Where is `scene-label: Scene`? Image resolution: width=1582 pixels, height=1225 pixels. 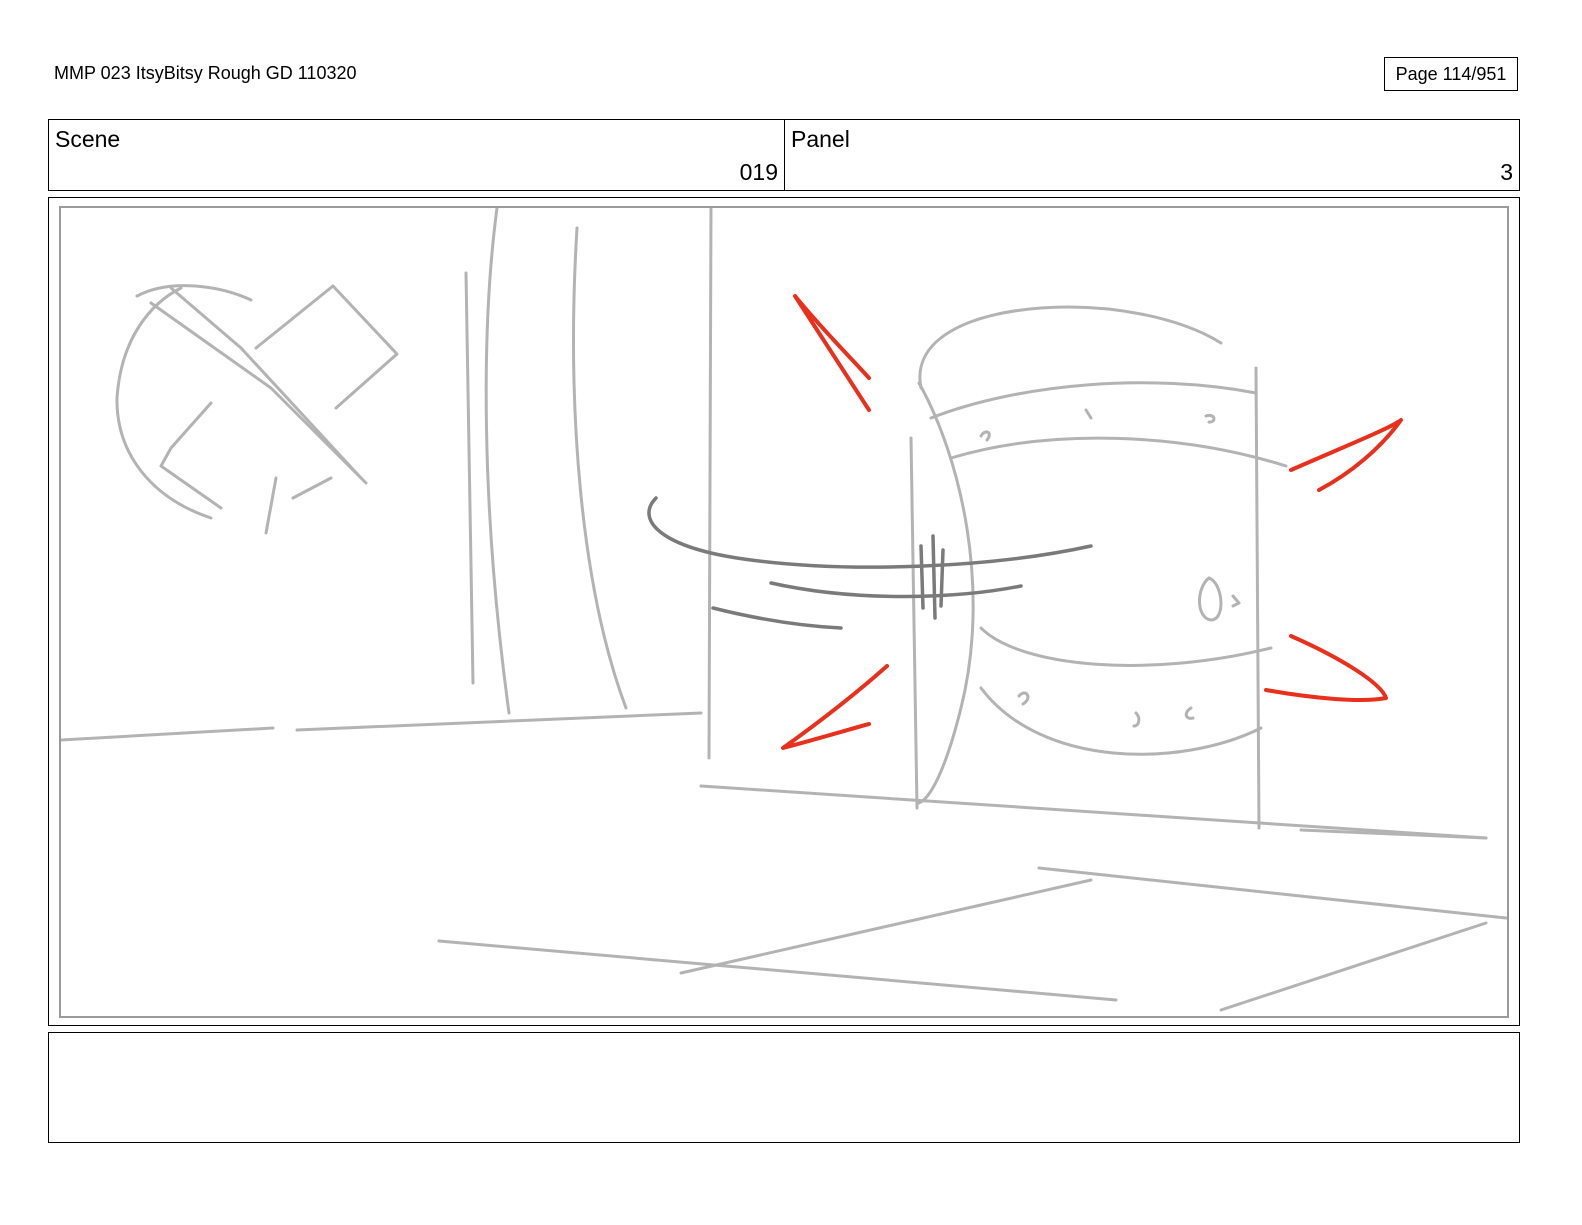 scene-label: Scene is located at coordinates (88, 139).